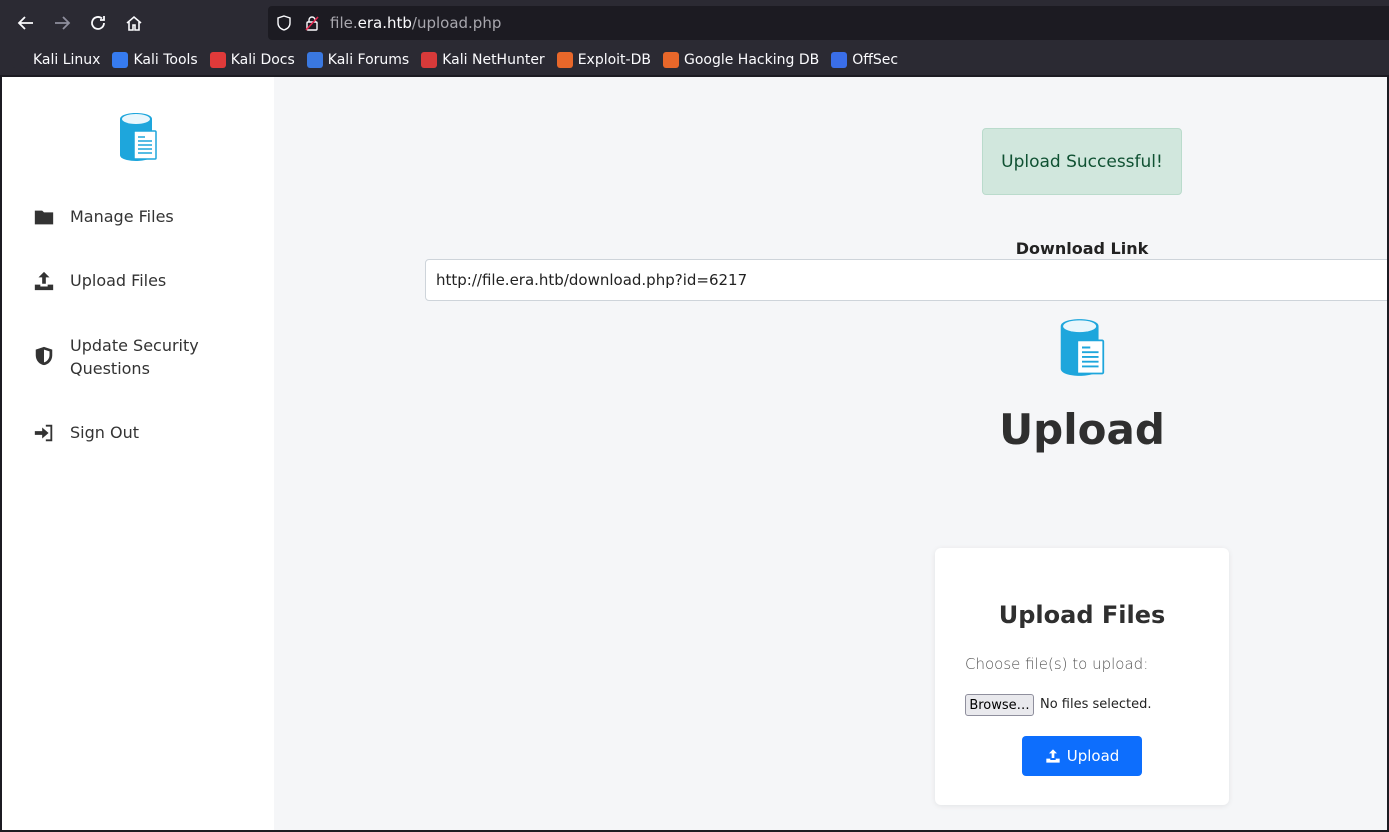 This screenshot has height=832, width=1389. I want to click on home-button, so click(134, 23).